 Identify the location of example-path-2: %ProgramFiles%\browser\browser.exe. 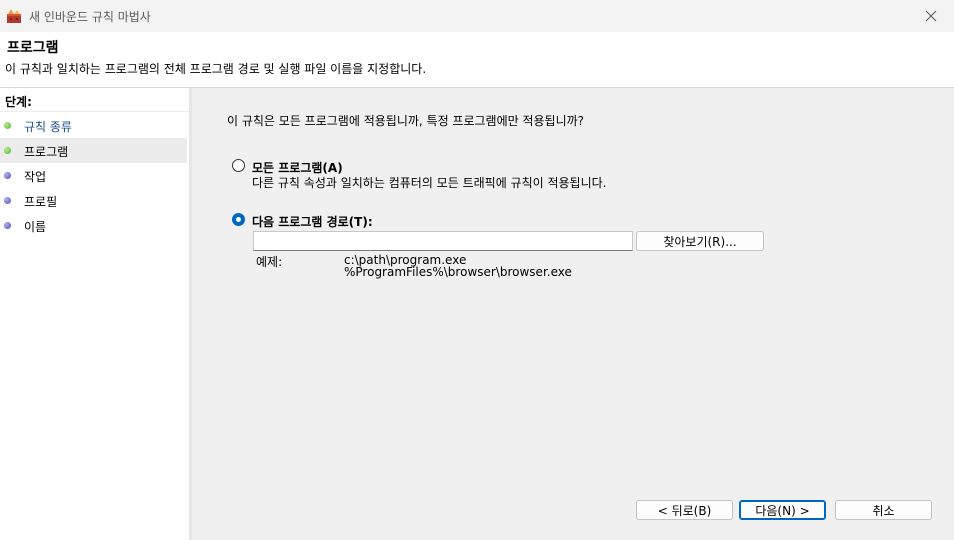
(458, 272).